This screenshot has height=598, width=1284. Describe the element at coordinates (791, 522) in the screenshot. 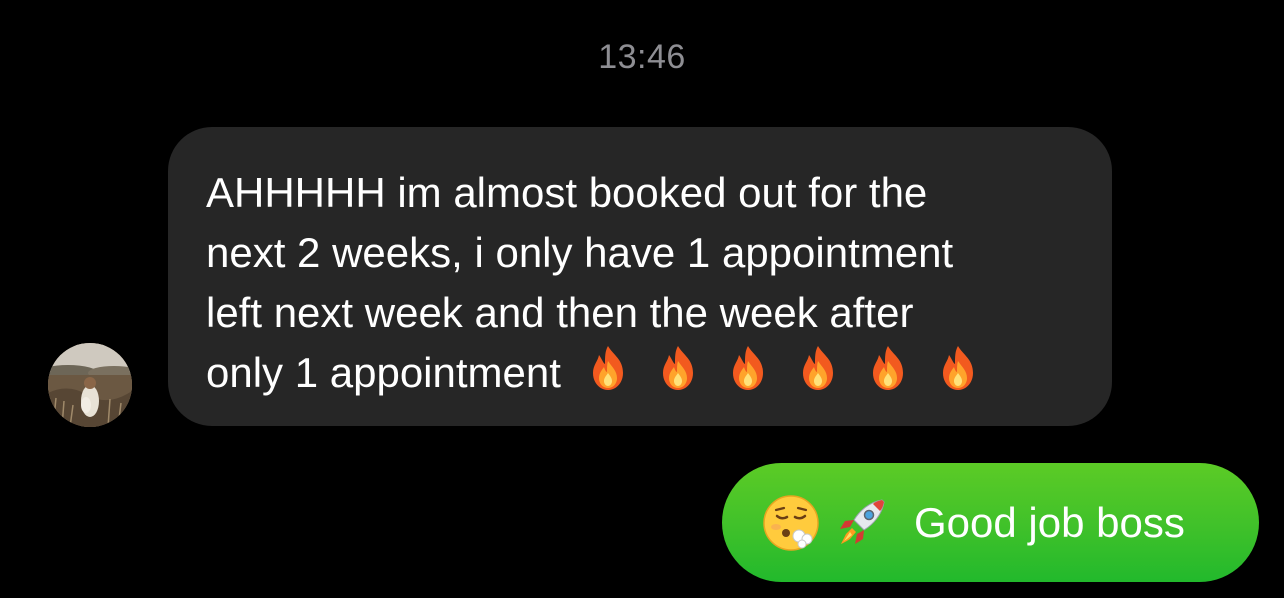

I see `exhaling-face-icon` at that location.